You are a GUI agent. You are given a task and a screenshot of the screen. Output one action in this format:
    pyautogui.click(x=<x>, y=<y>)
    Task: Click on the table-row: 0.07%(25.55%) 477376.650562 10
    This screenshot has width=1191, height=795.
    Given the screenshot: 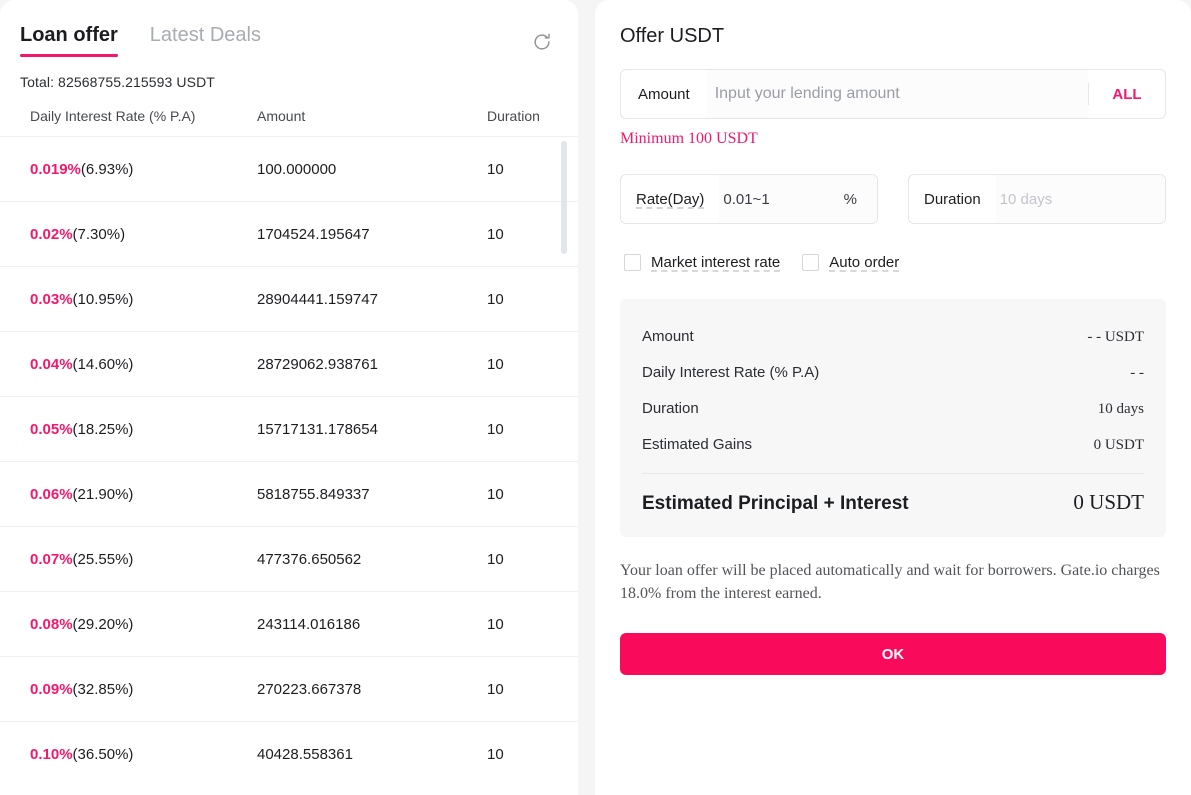 What is the action you would take?
    pyautogui.click(x=289, y=558)
    